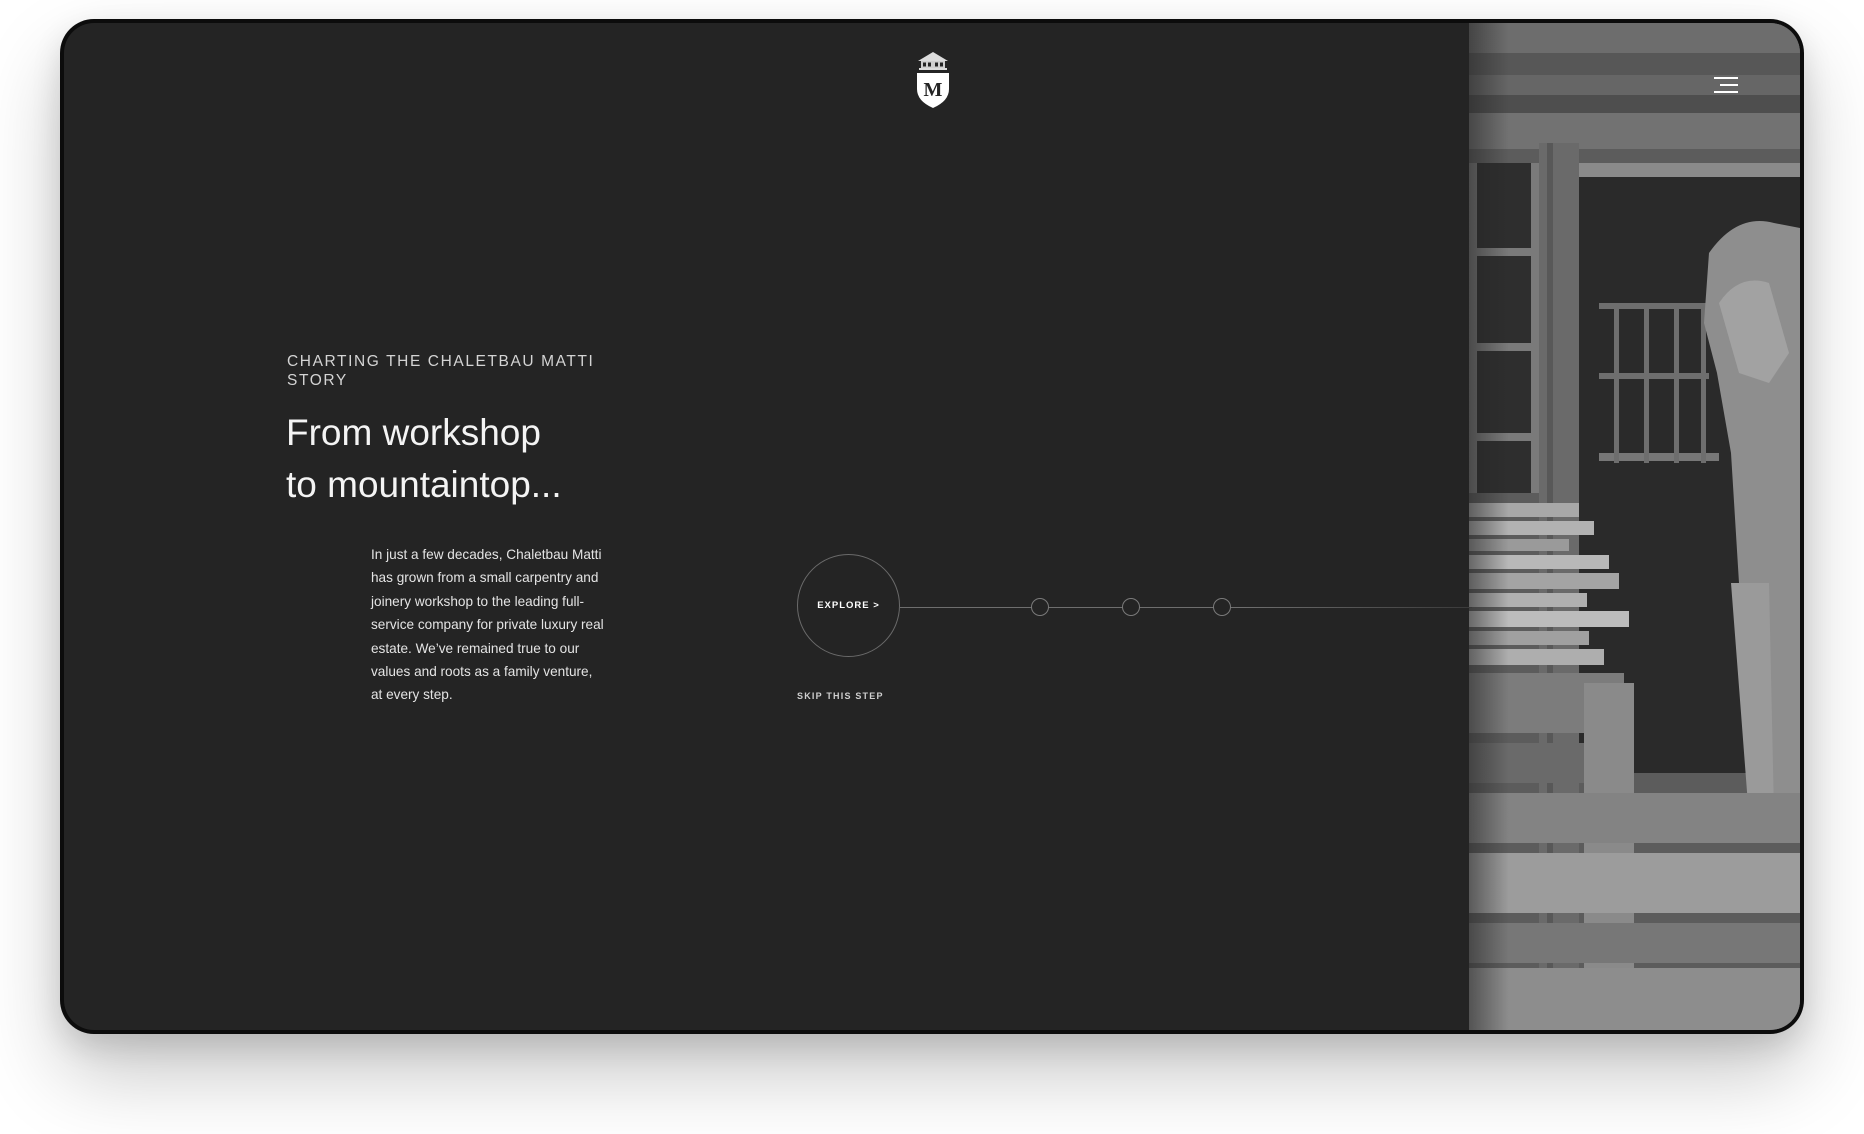 The image size is (1864, 1134). I want to click on explore-button: EXPLORE >, so click(848, 605).